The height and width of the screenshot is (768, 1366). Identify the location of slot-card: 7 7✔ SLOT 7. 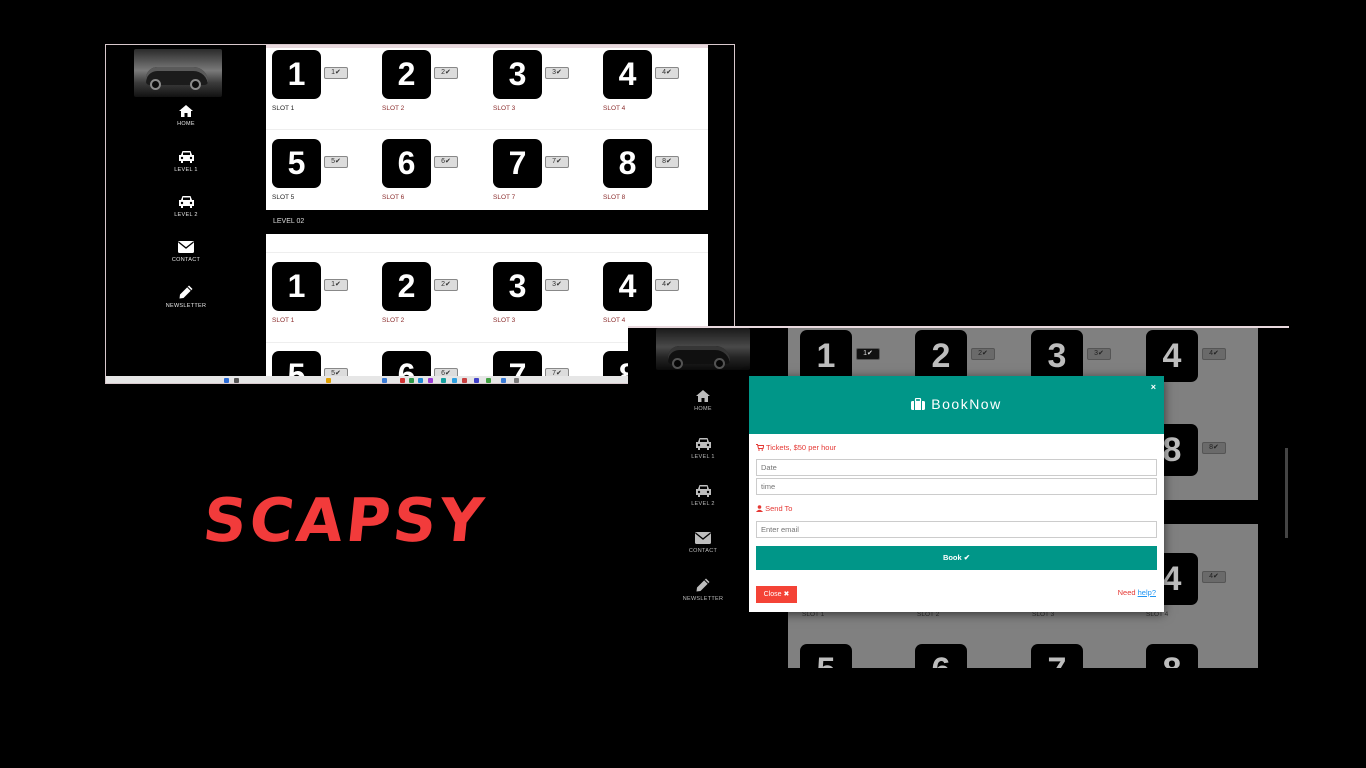
(532, 174).